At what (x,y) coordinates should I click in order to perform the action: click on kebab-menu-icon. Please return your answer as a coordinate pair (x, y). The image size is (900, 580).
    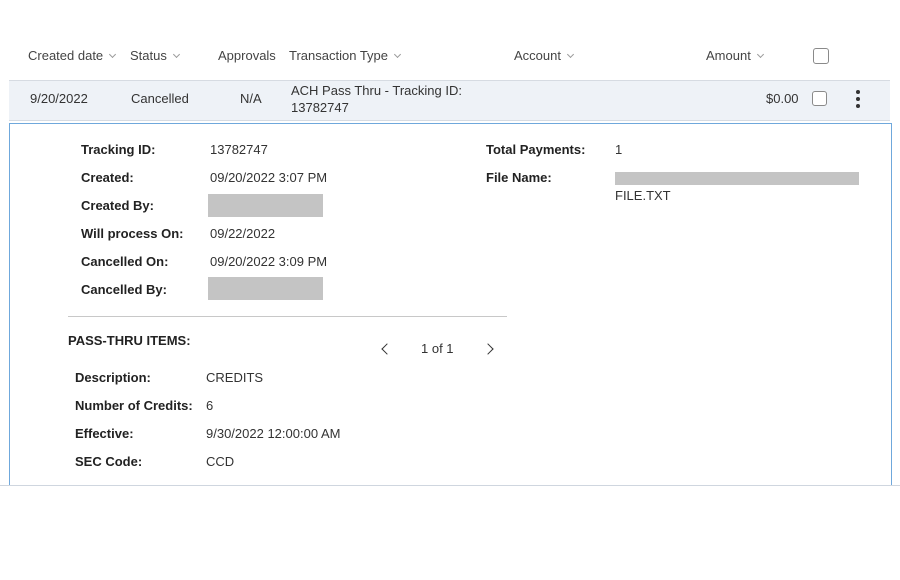
    Looking at the image, I should click on (858, 100).